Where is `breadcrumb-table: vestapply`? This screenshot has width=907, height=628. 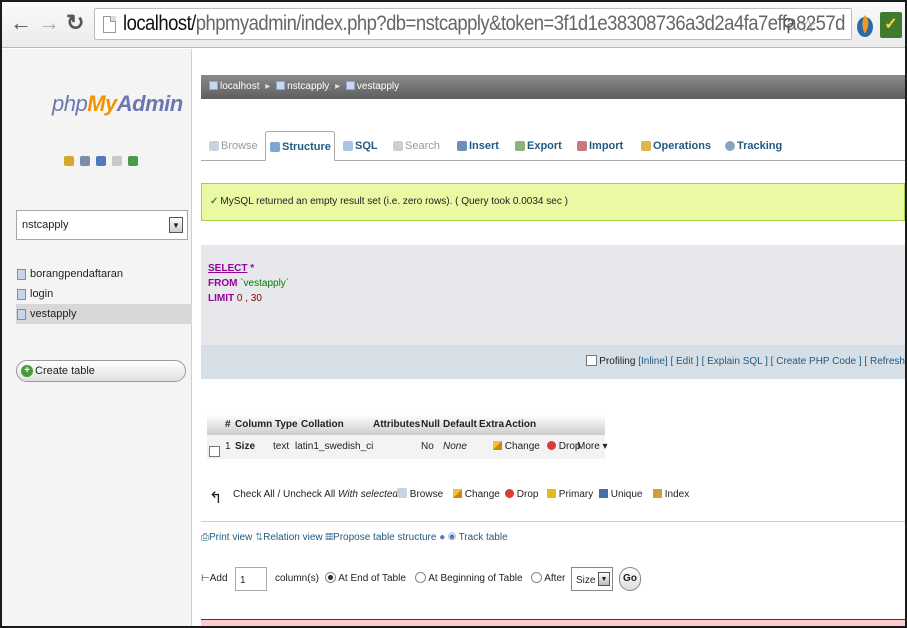
breadcrumb-table: vestapply is located at coordinates (378, 86).